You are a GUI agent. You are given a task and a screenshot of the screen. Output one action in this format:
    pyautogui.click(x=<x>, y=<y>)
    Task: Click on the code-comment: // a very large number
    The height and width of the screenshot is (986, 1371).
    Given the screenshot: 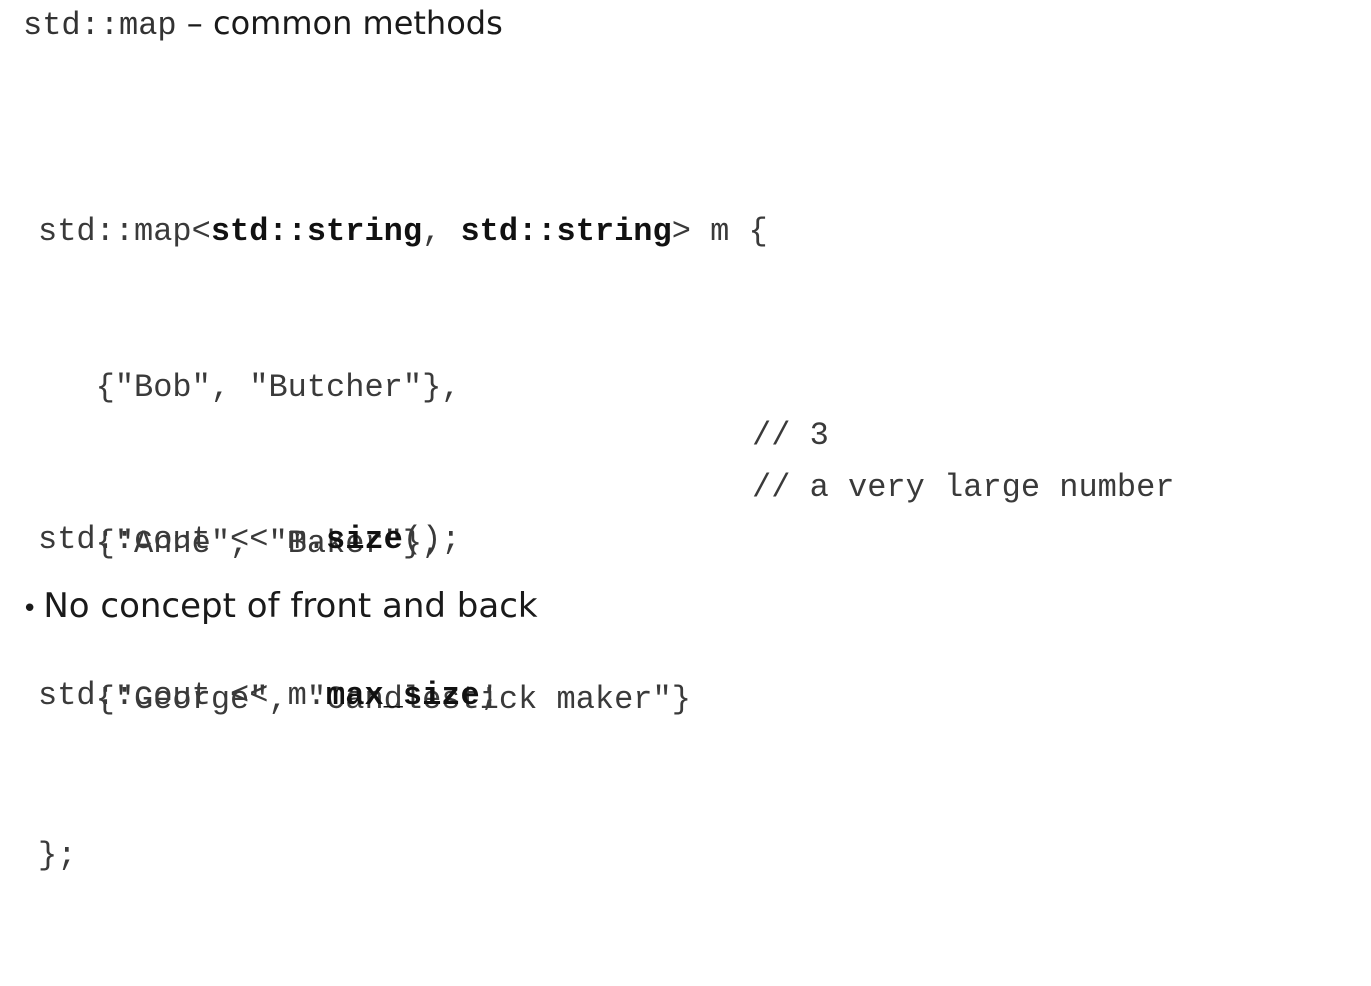 What is the action you would take?
    pyautogui.click(x=963, y=487)
    